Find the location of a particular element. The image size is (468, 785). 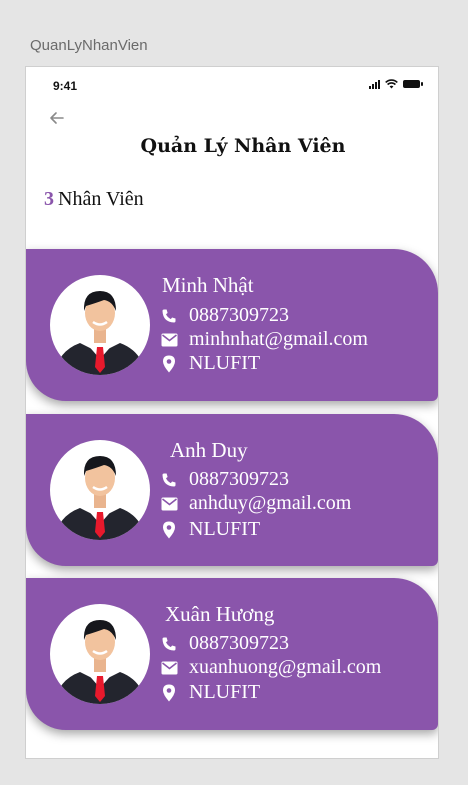

window-title: QuanLyNhanVien is located at coordinates (89, 45).